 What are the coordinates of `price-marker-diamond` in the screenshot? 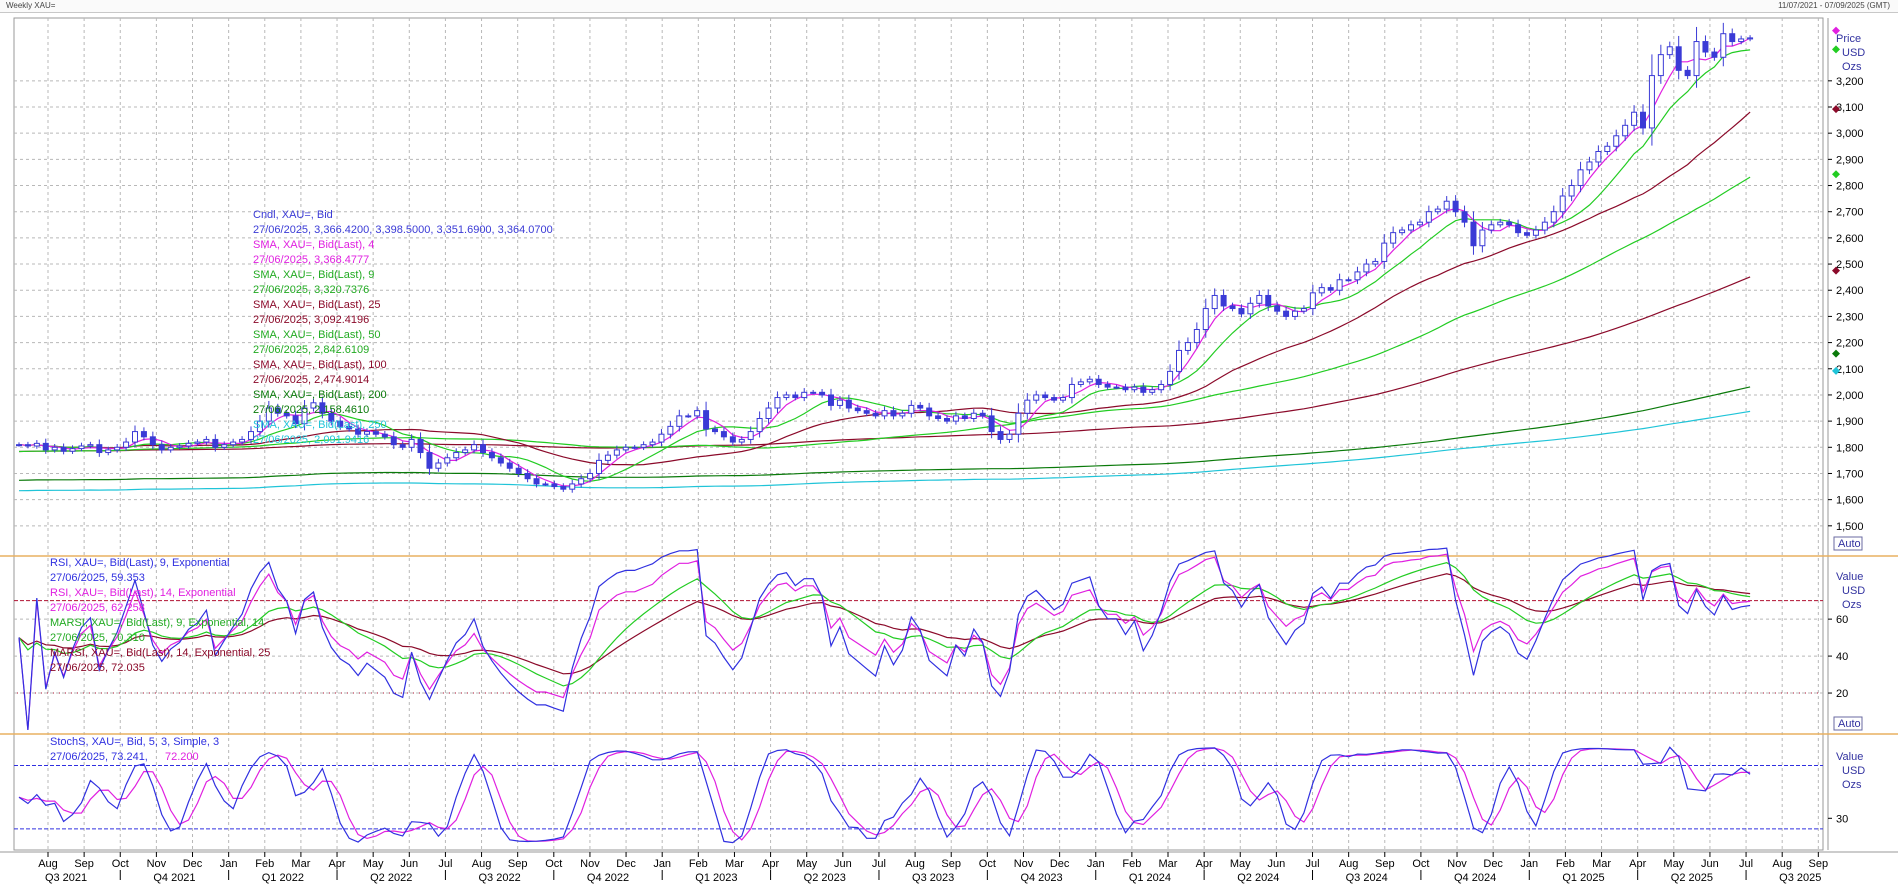 It's located at (1836, 49).